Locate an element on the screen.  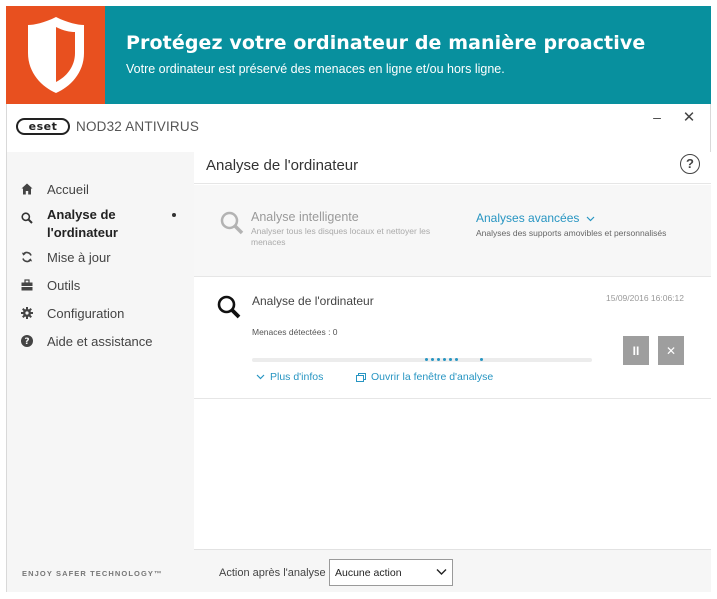
sidebar-item-label: Accueil is located at coordinates (68, 189).